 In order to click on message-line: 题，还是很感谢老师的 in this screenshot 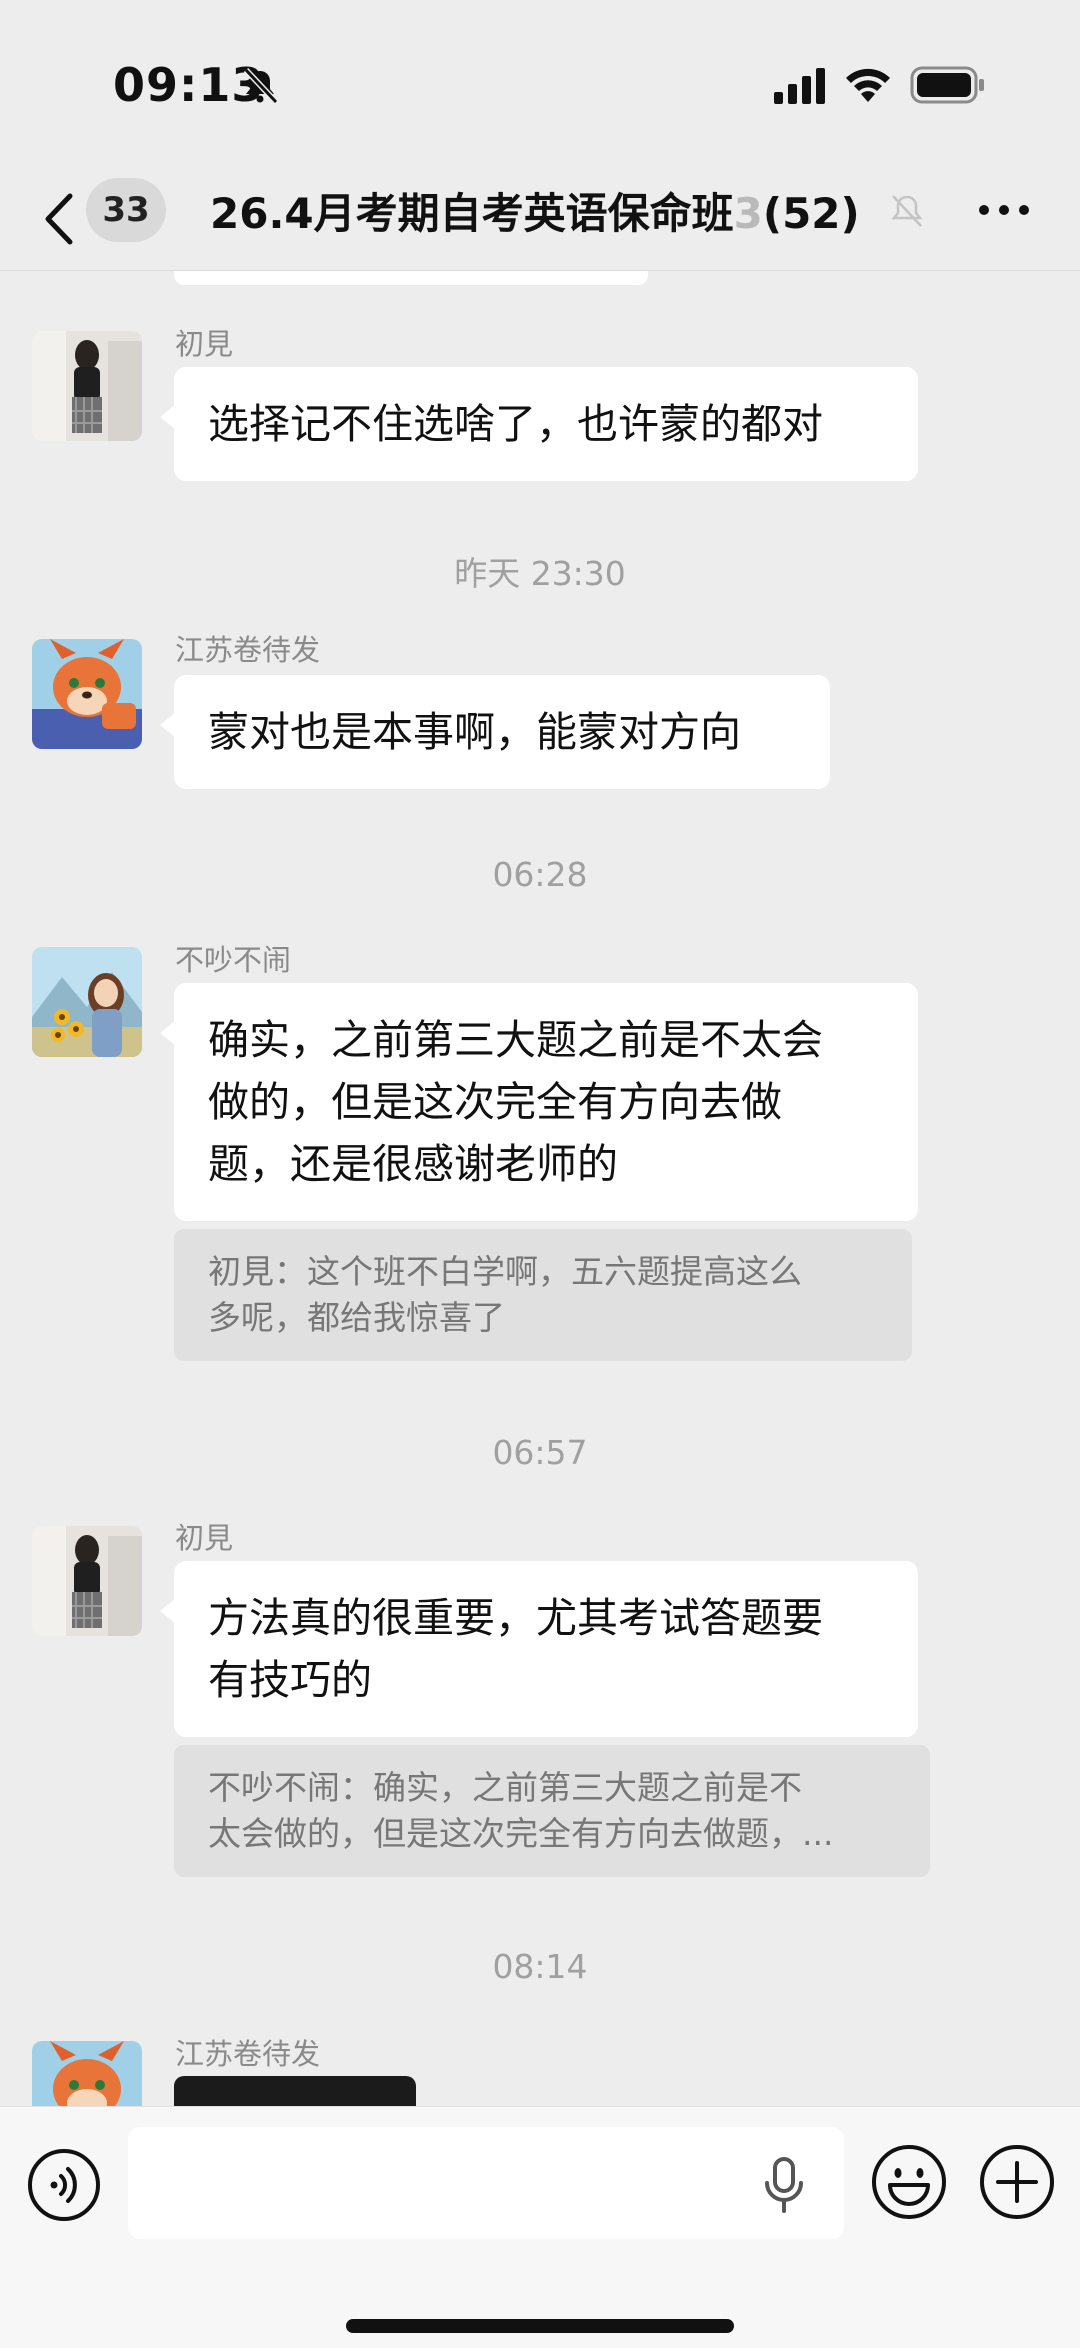, I will do `click(413, 1164)`.